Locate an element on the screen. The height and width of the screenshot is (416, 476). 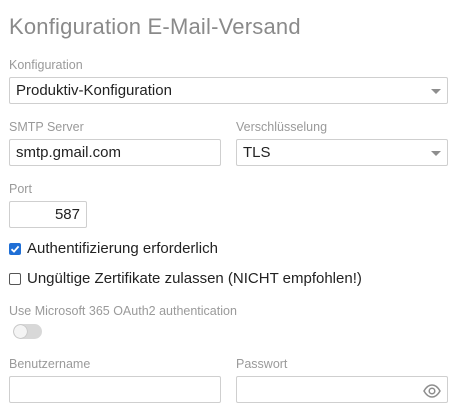
checkmark-icon is located at coordinates (15, 249).